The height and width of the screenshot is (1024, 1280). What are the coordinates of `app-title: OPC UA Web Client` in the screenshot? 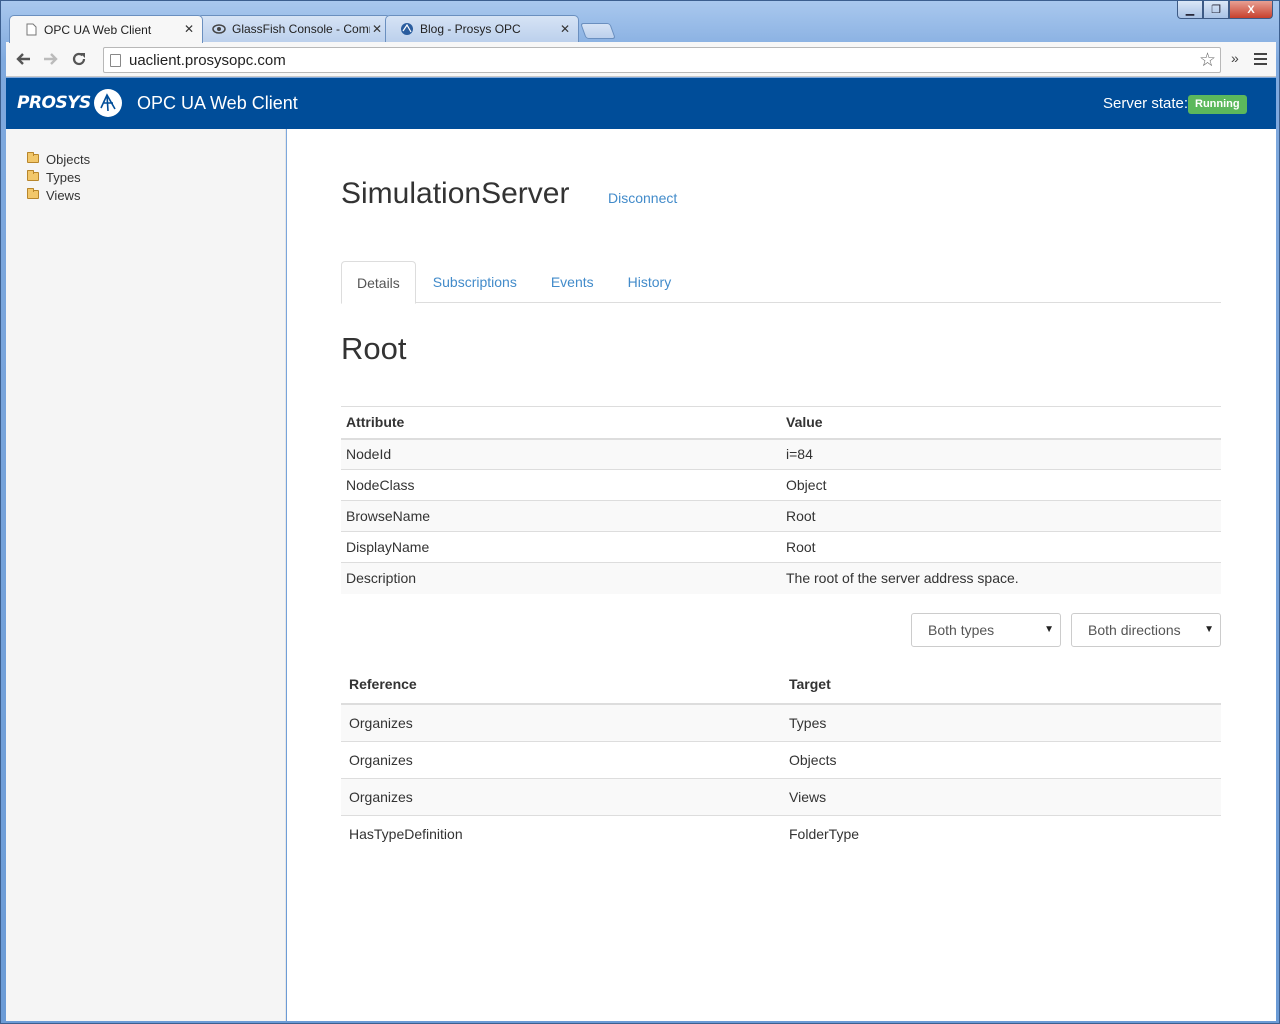 It's located at (217, 103).